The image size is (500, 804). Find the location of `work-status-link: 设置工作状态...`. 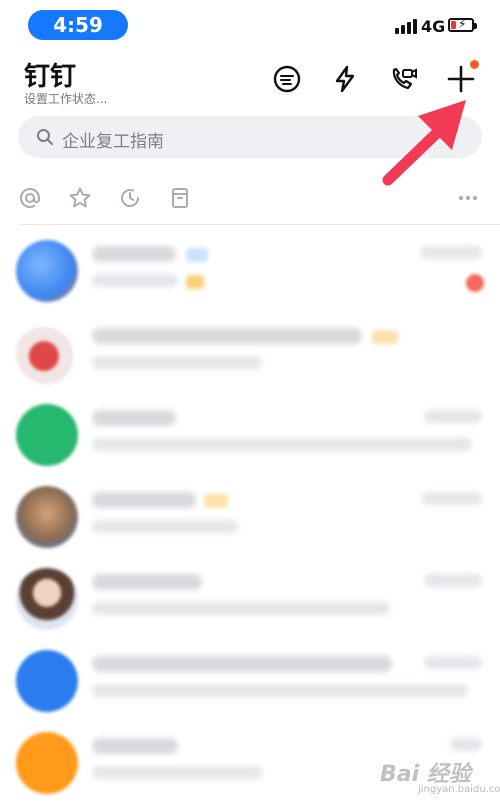

work-status-link: 设置工作状态... is located at coordinates (65, 98).